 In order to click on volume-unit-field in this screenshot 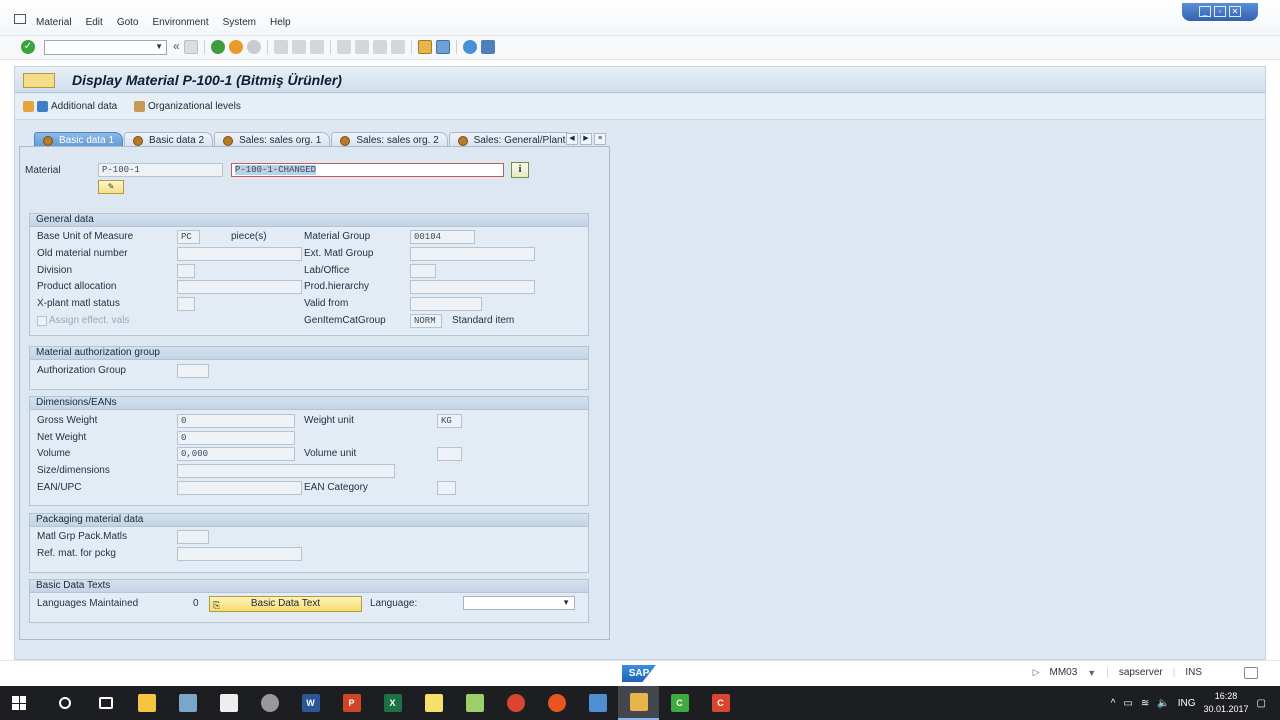, I will do `click(449, 454)`.